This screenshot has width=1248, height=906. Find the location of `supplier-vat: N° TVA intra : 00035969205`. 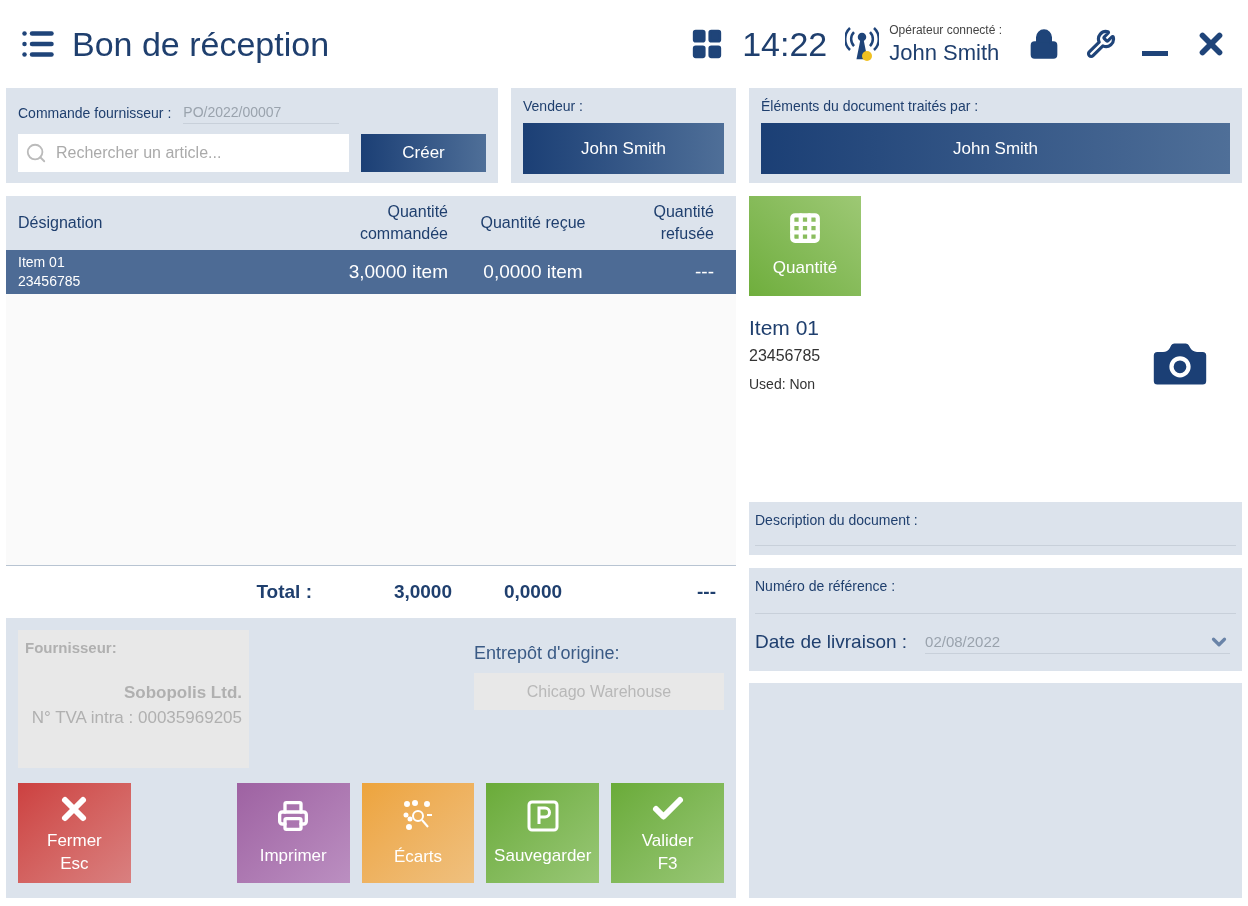

supplier-vat: N° TVA intra : 00035969205 is located at coordinates (136, 718).